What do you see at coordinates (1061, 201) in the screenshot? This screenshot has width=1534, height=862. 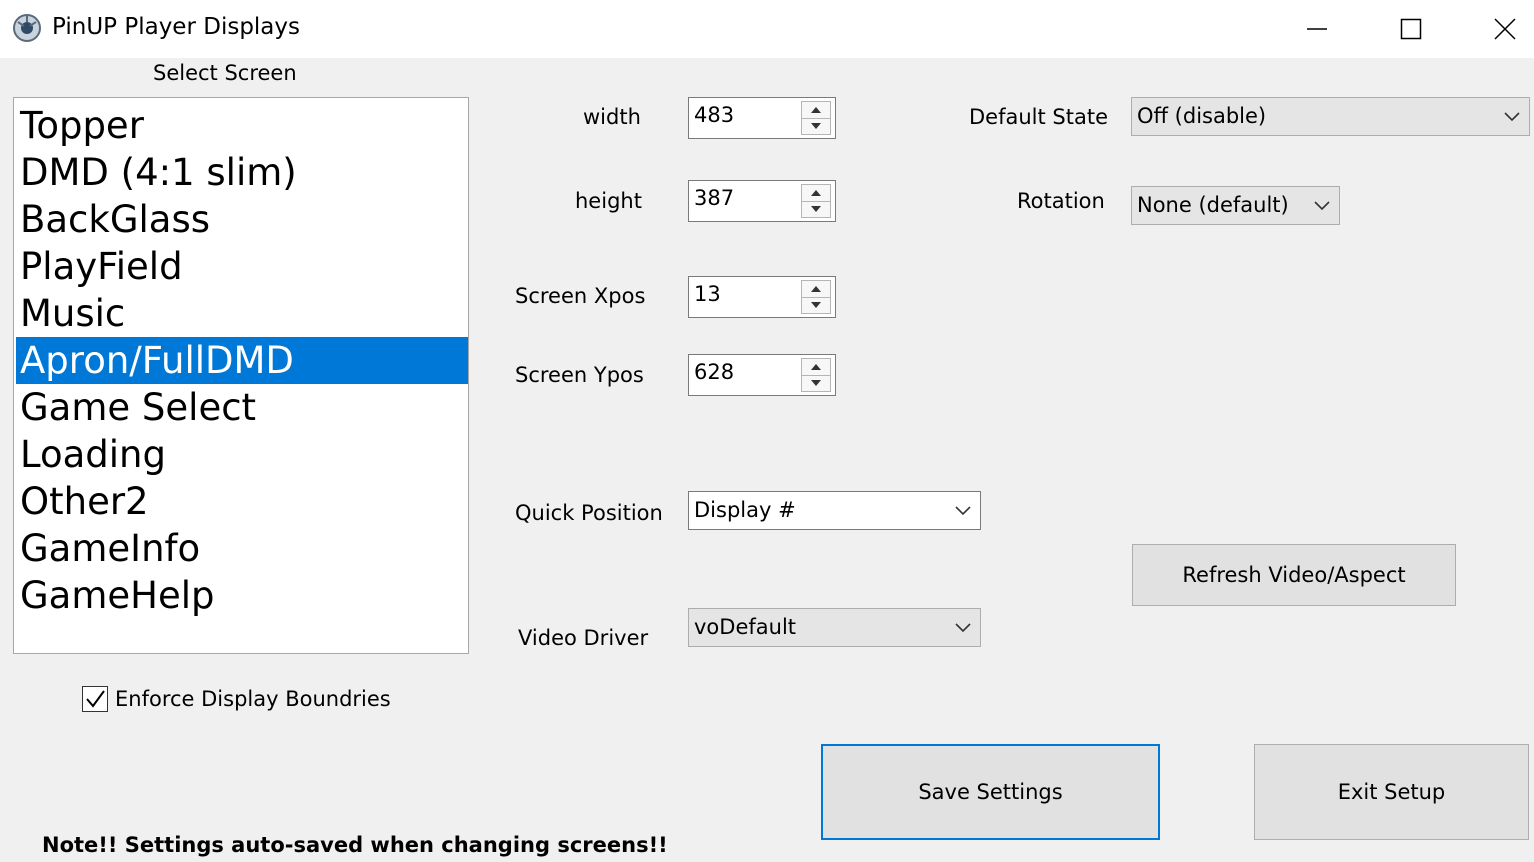 I see `rotation-label: Rotation` at bounding box center [1061, 201].